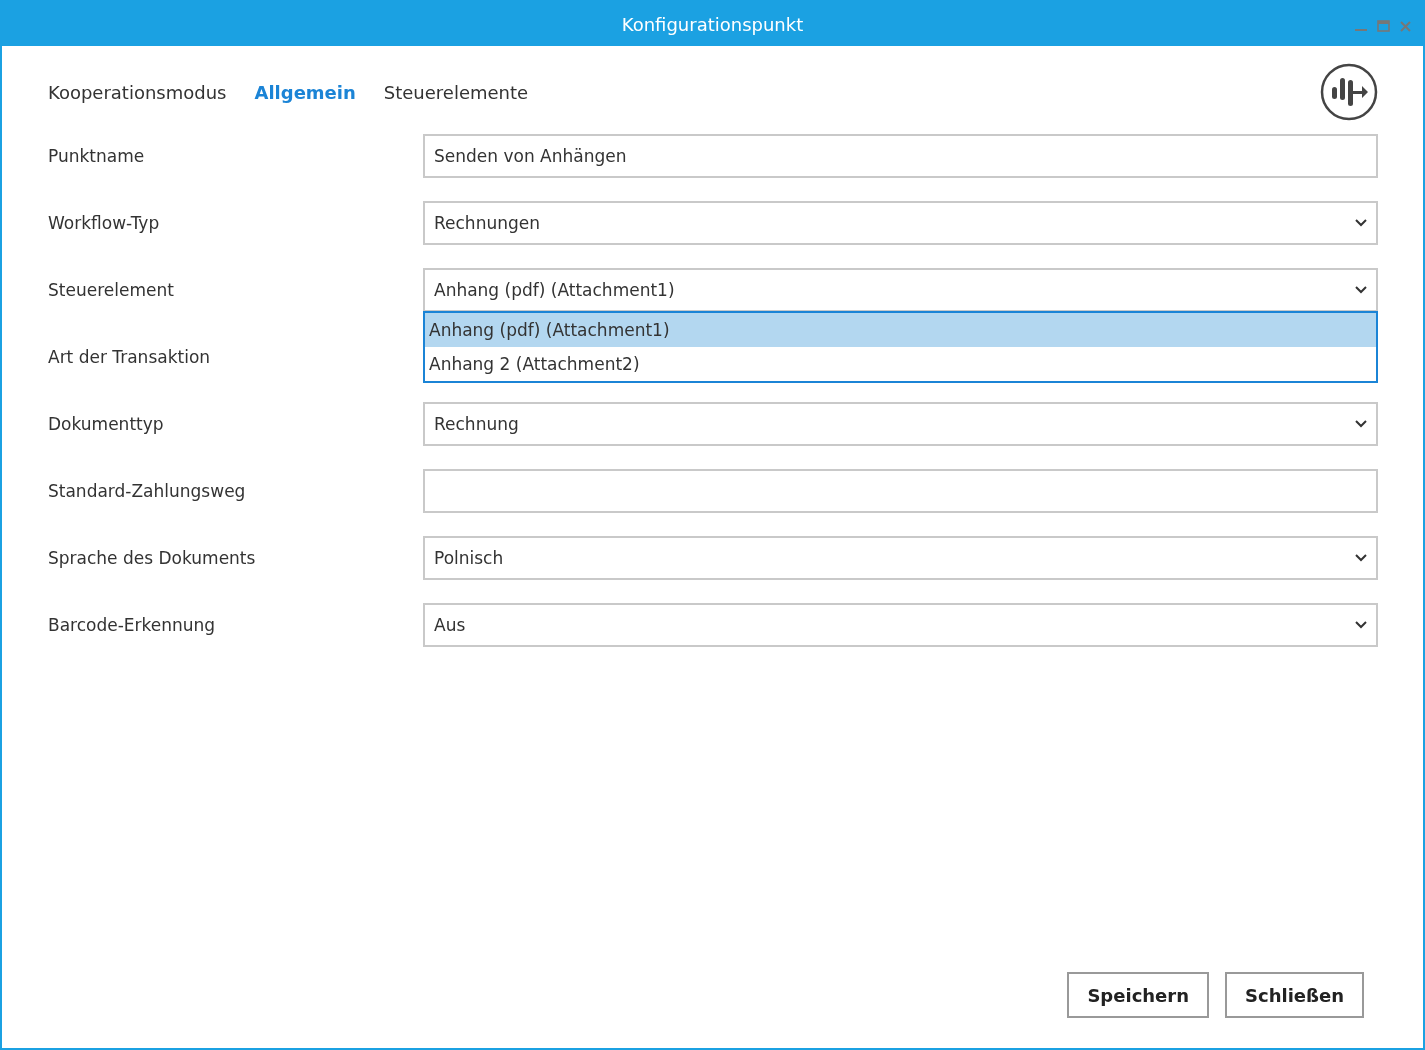  What do you see at coordinates (152, 558) in the screenshot?
I see `field-label: Sprache des Dokuments` at bounding box center [152, 558].